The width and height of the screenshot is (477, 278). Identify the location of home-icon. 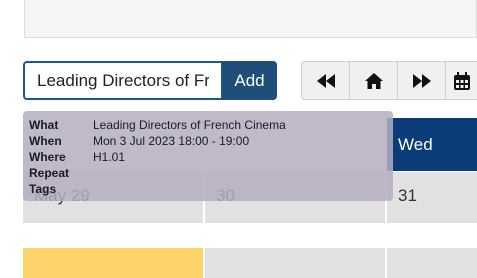
(373, 80).